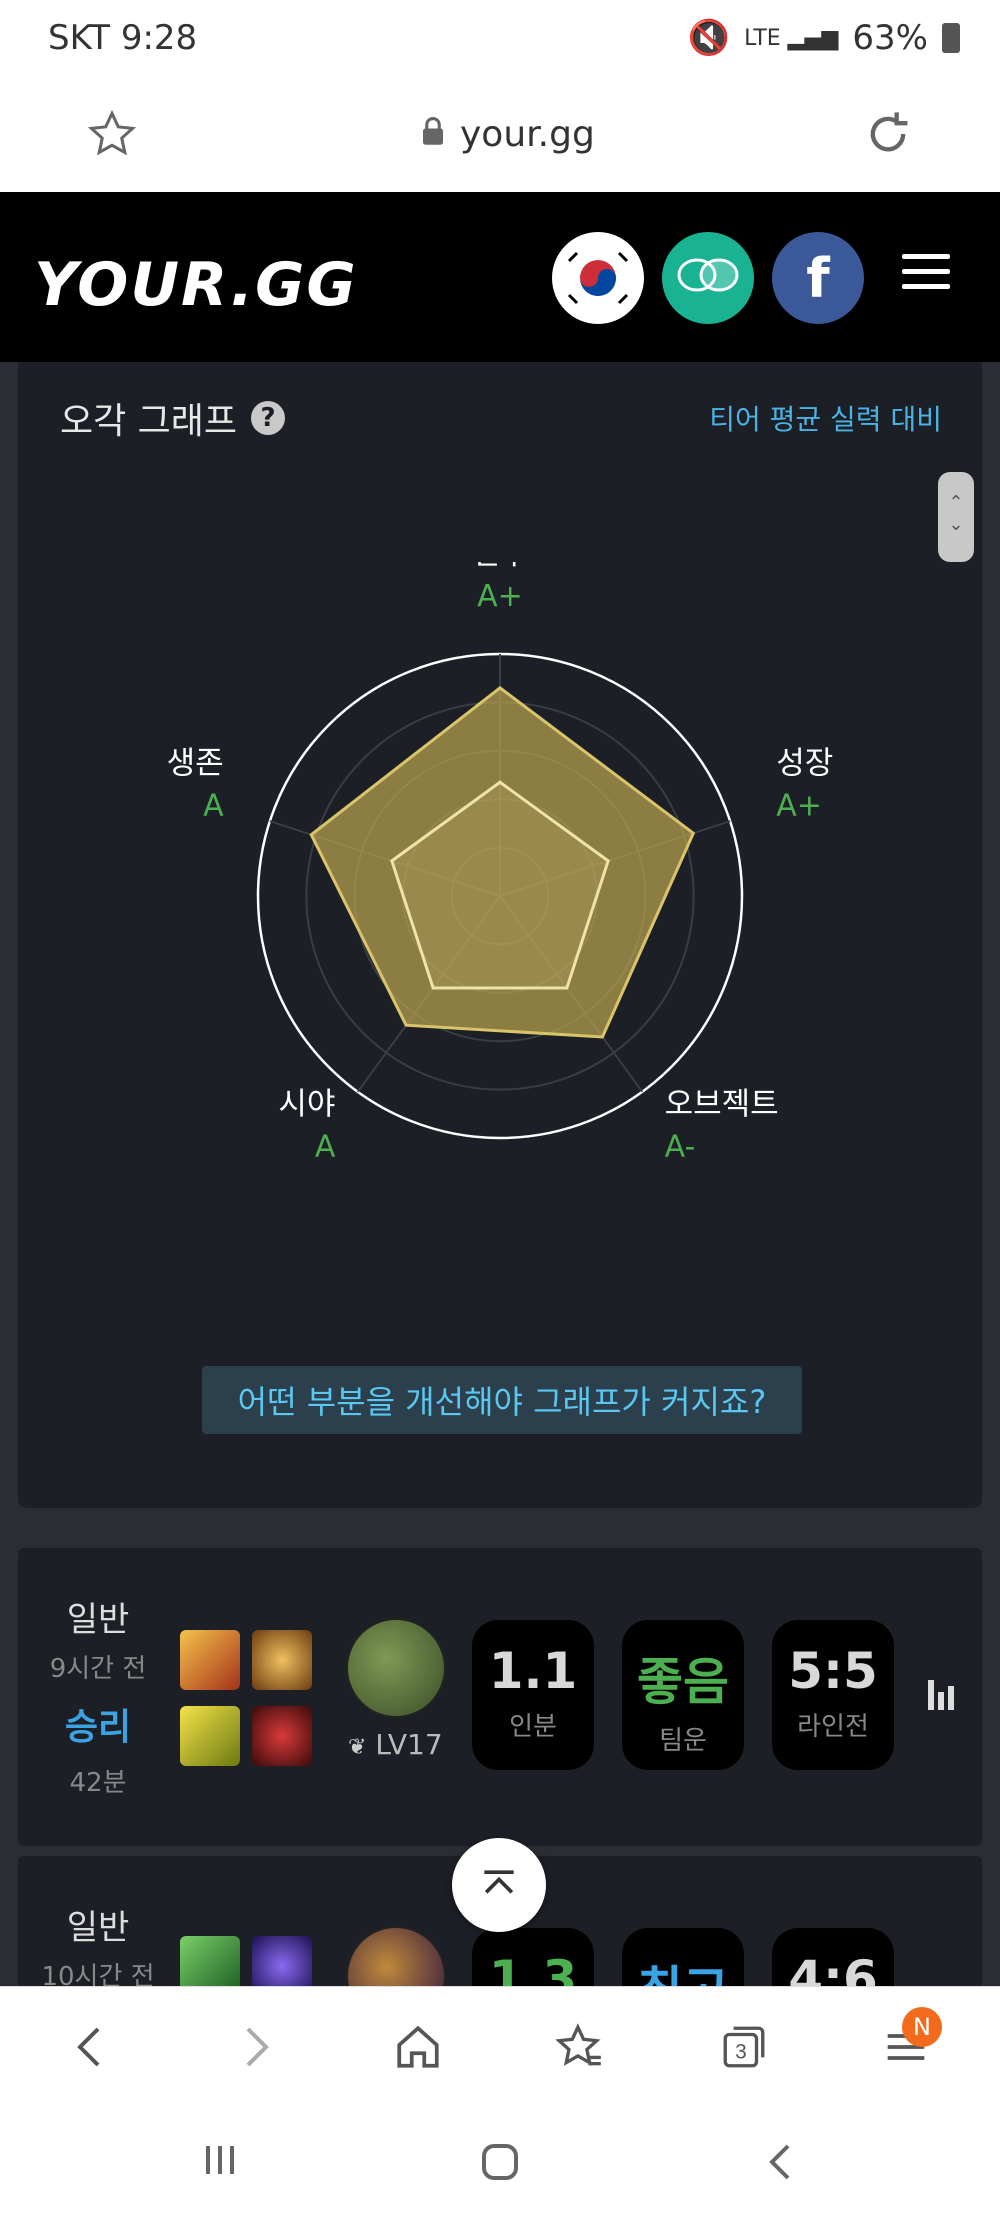  I want to click on match-result: 승리, so click(98, 1727).